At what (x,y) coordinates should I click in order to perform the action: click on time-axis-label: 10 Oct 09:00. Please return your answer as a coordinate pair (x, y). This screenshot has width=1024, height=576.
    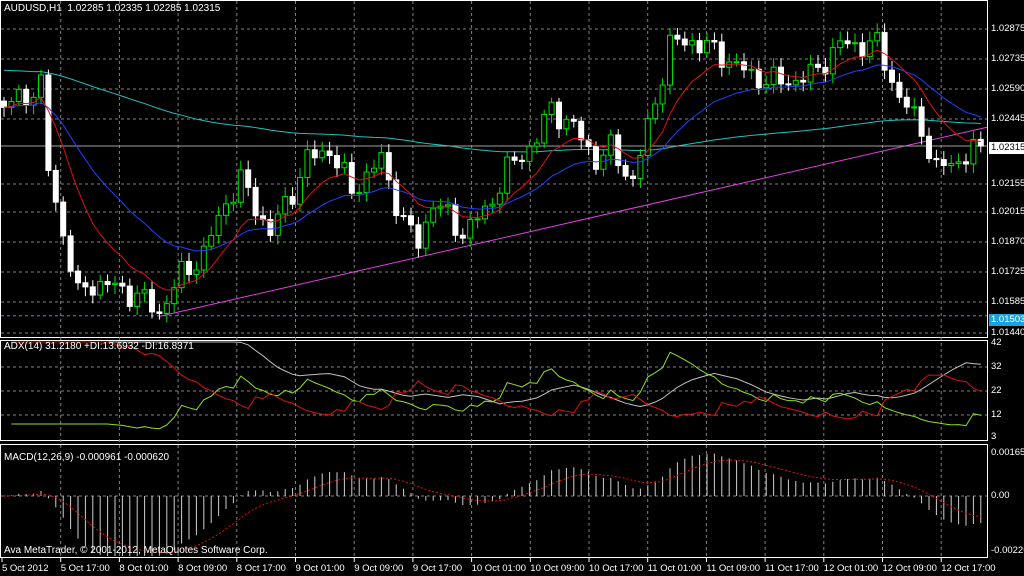
    Looking at the image, I should click on (557, 568).